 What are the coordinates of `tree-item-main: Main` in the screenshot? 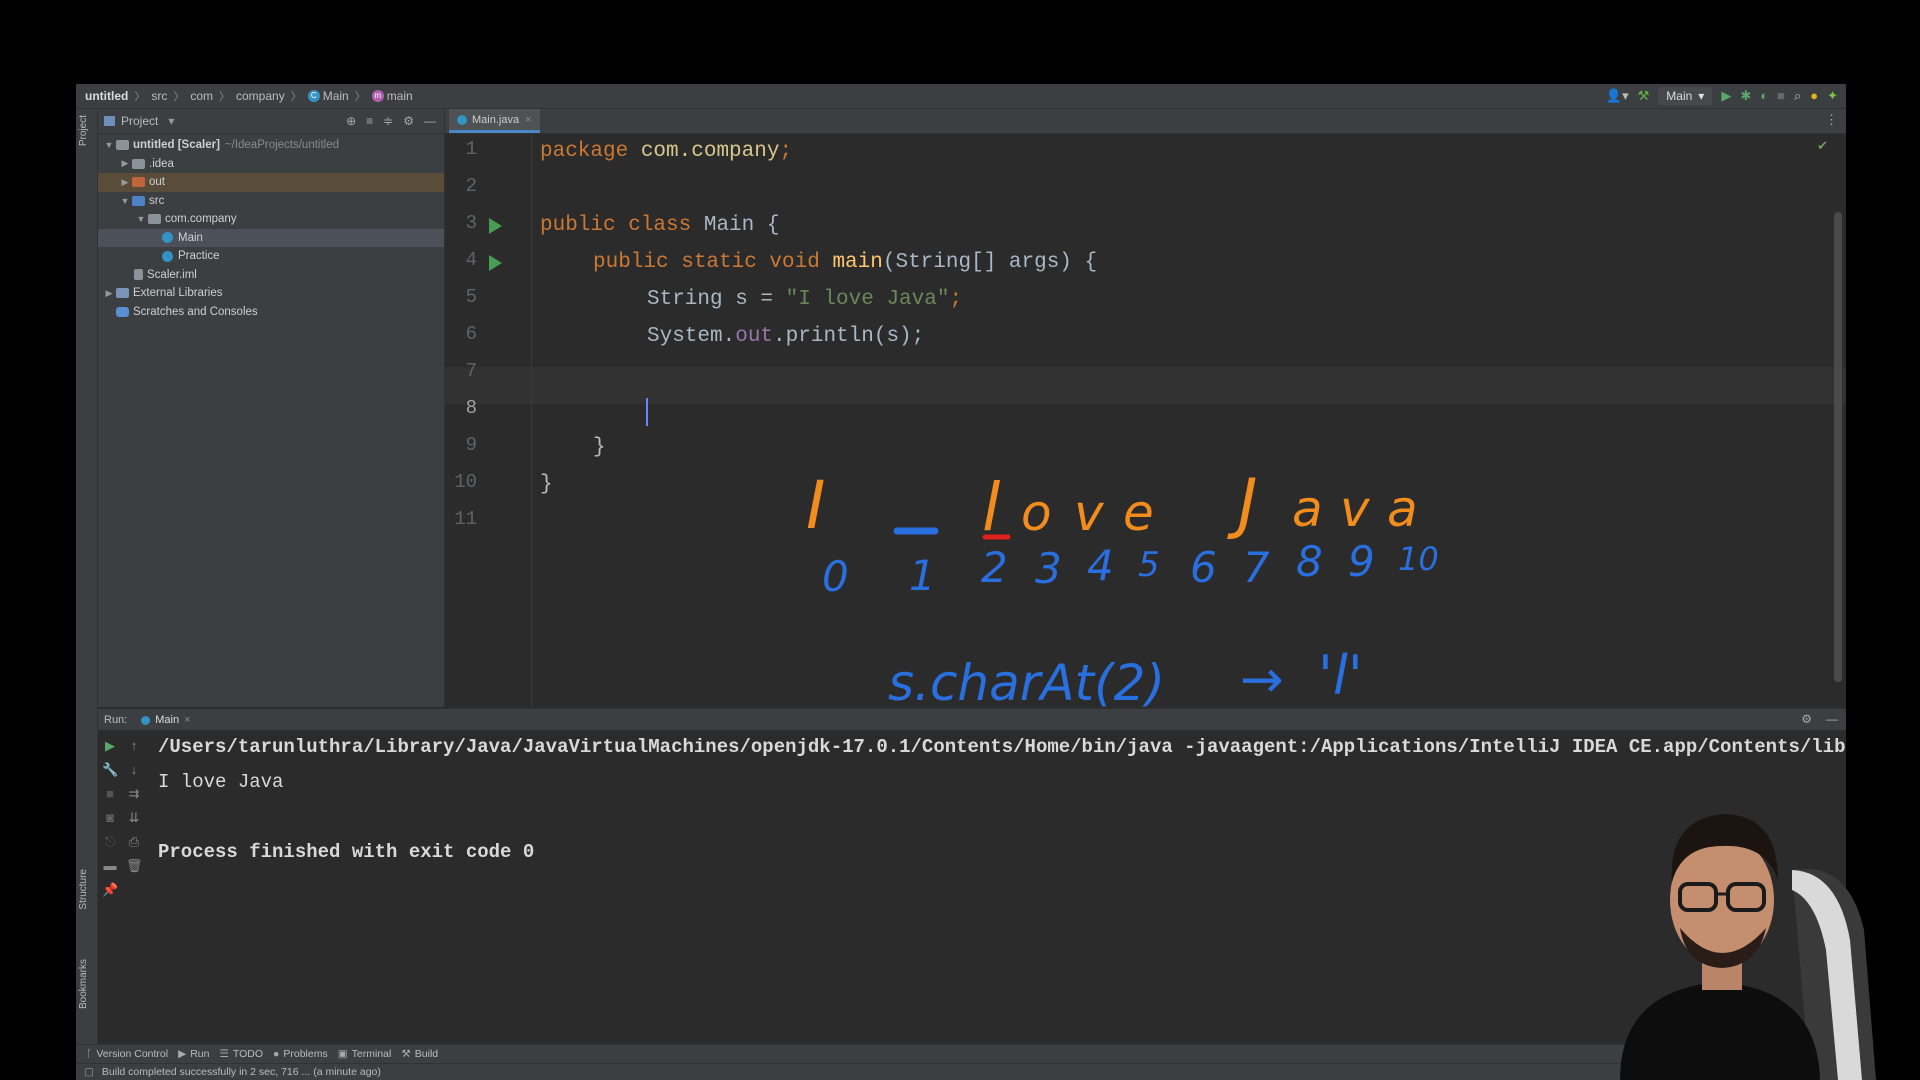 It's located at (271, 237).